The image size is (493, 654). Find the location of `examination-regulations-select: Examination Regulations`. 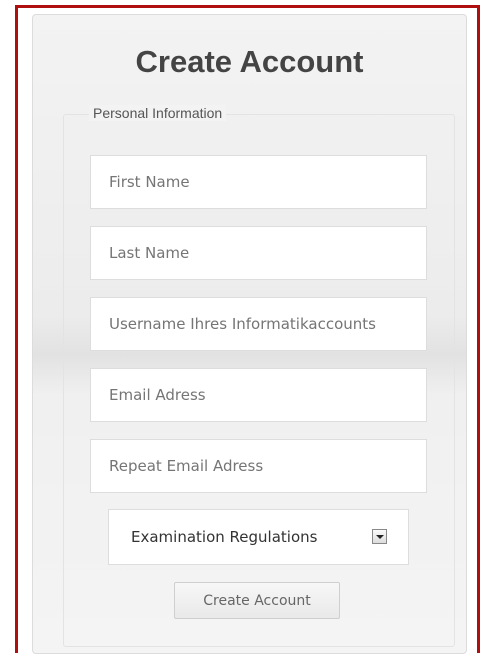

examination-regulations-select: Examination Regulations is located at coordinates (258, 537).